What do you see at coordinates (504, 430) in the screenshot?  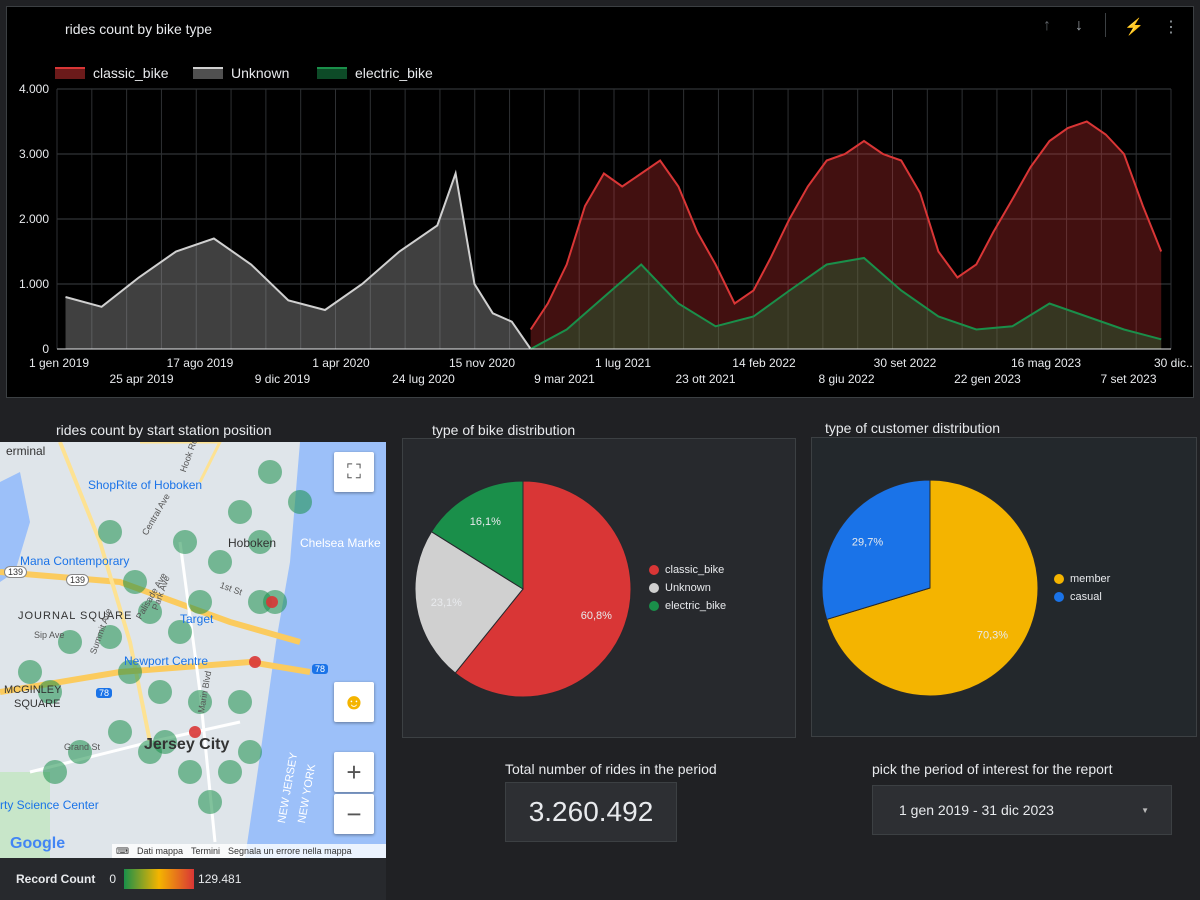 I see `bike-pie-title: type of bike distribution` at bounding box center [504, 430].